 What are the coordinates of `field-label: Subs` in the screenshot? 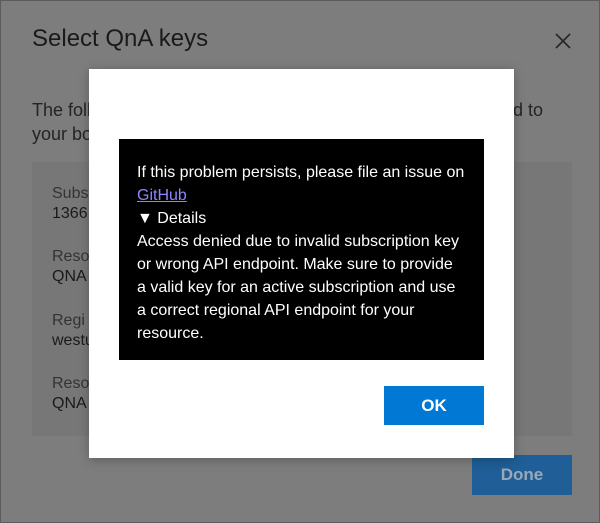 It's located at (70, 193).